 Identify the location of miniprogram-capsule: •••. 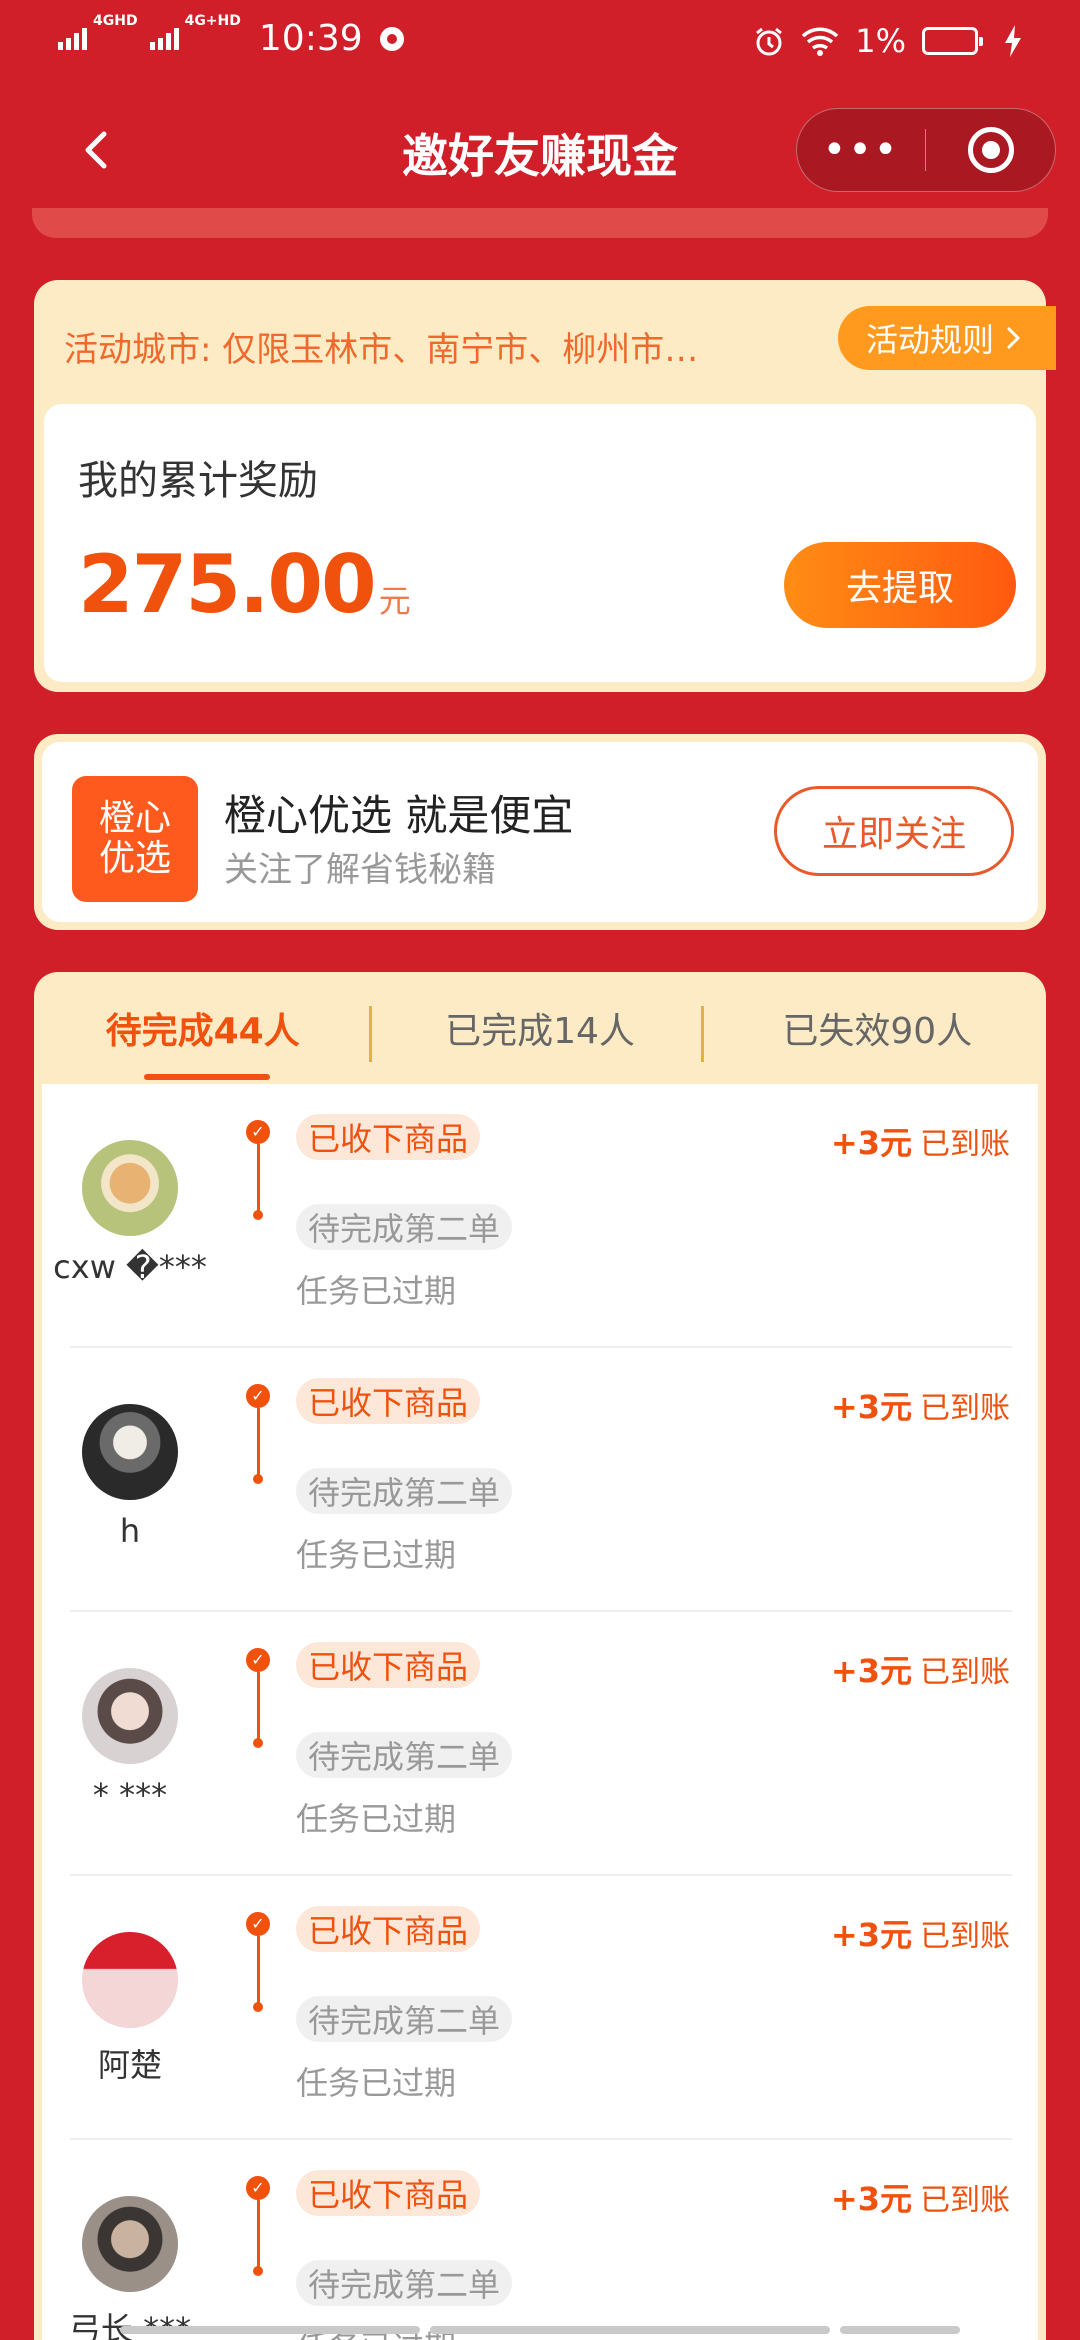
(926, 150).